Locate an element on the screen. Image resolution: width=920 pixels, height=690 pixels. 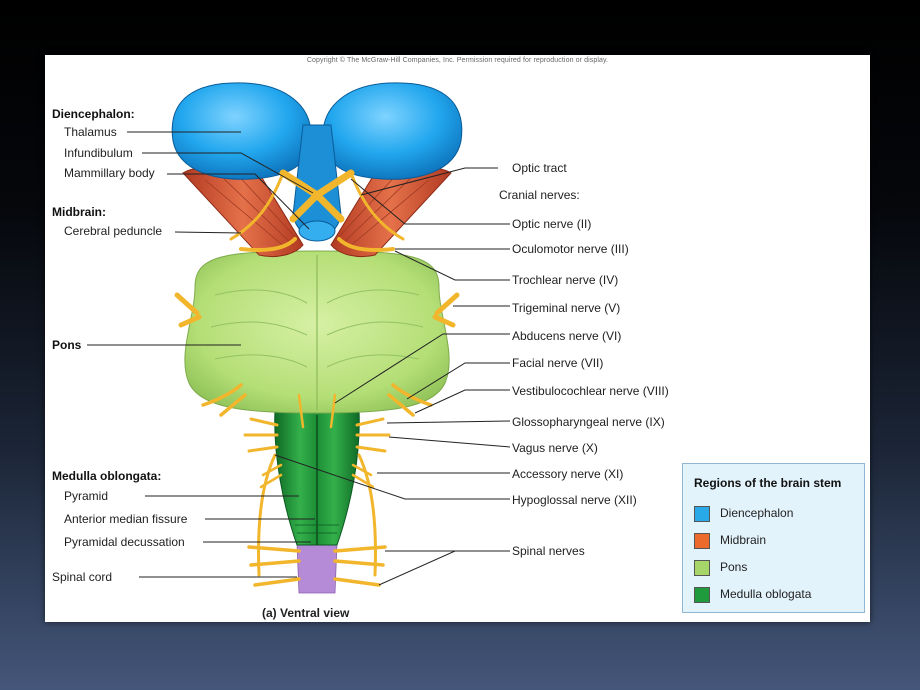
label-cerebral-peduncle: Cerebral peduncle is located at coordinates (113, 231).